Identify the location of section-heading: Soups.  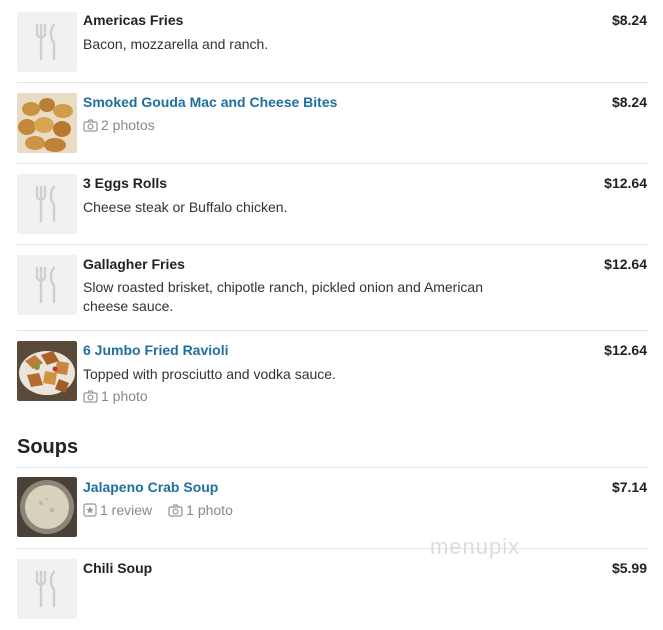
(48, 447).